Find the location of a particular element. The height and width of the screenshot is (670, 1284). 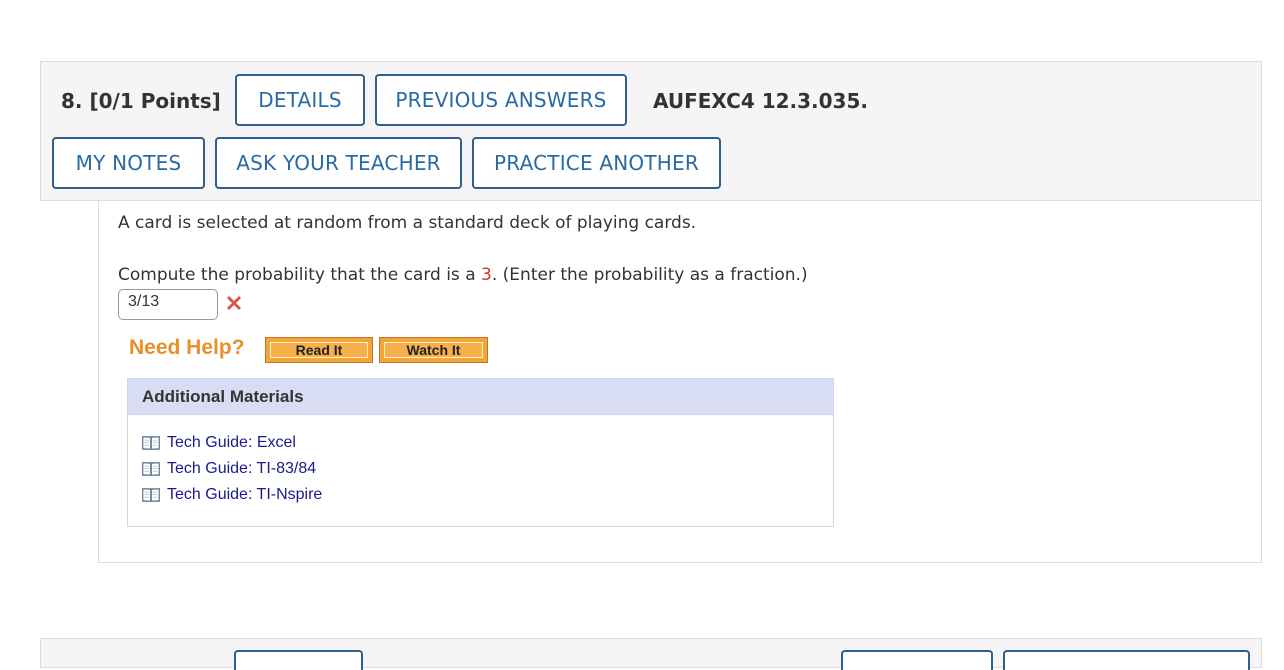

read-it-label: Read It is located at coordinates (319, 350).